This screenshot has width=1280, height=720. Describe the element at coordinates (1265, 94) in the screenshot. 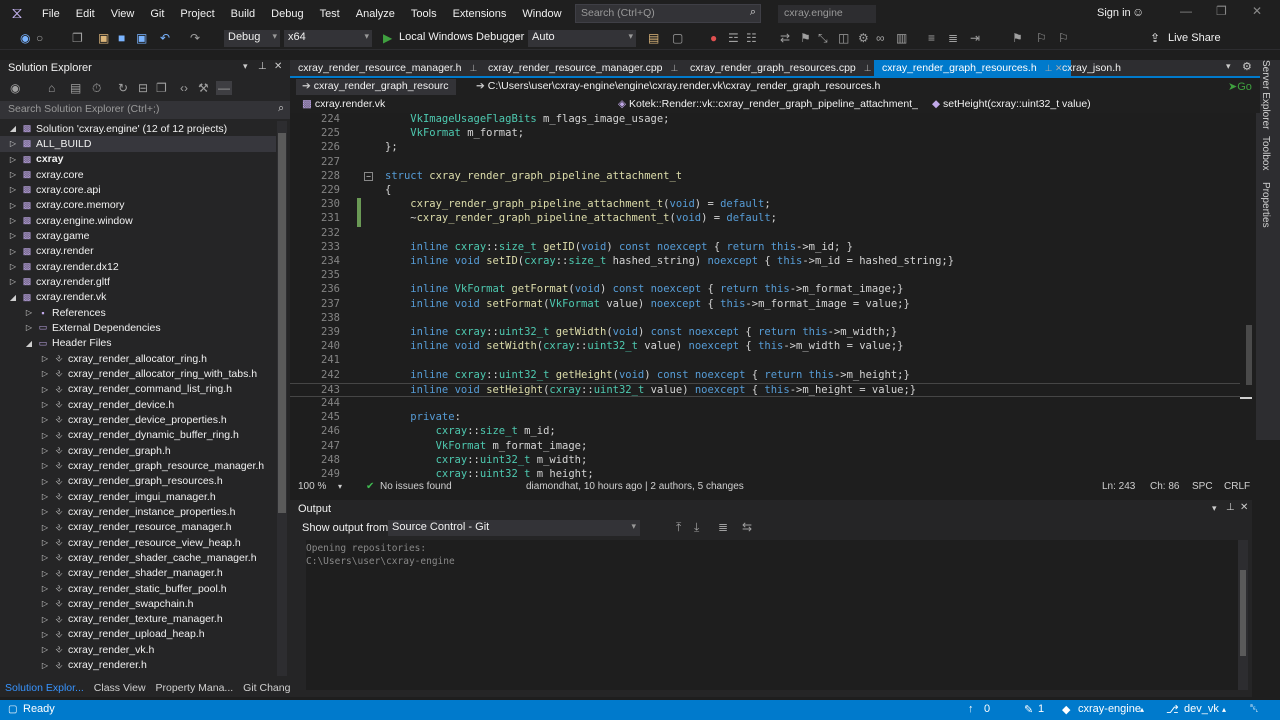

I see `rail-tab-server-explorer: Server Explorer` at that location.